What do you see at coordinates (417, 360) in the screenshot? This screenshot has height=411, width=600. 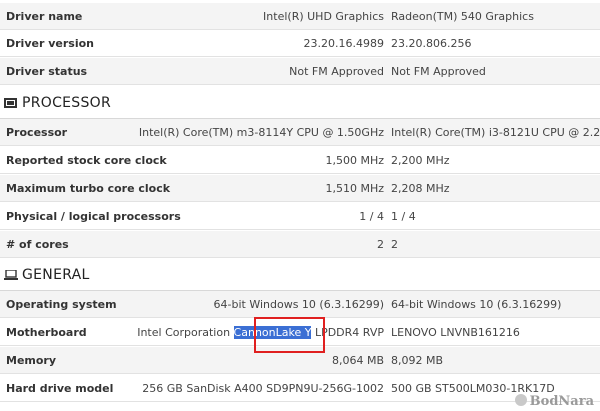 I see `value-system-2: 8,092 MB` at bounding box center [417, 360].